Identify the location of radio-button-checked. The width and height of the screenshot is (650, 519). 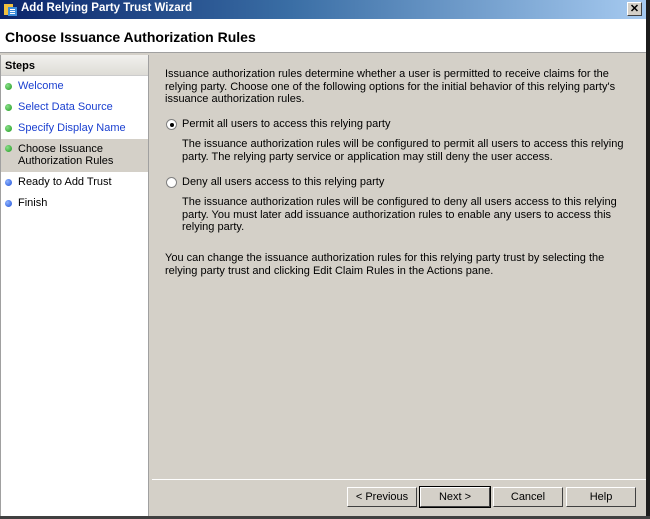
(171, 124).